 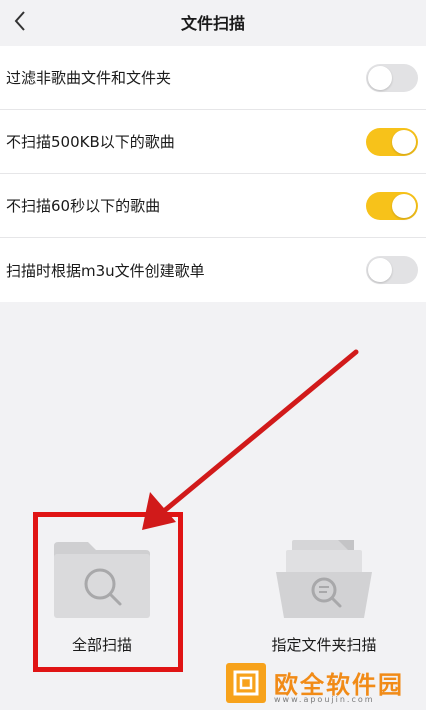 I want to click on header-bar: 文件扫描, so click(x=213, y=23).